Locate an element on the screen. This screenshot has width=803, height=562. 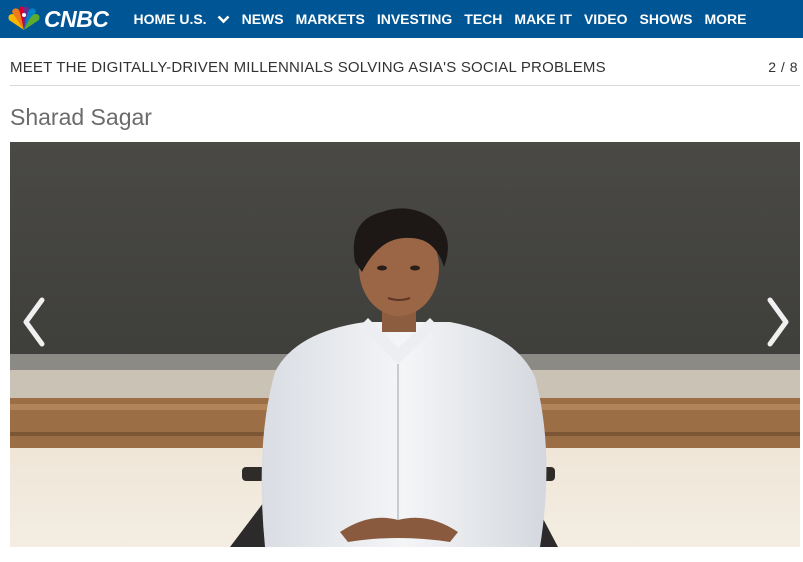
nav-item-label: VIDEO is located at coordinates (605, 19).